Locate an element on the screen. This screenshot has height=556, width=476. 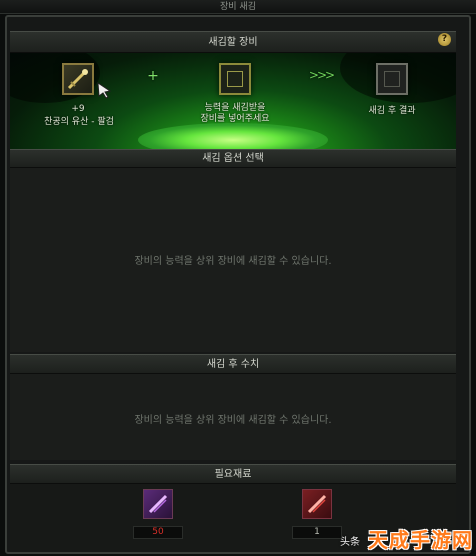
required-materials-title: 필요재료 is located at coordinates (233, 474).